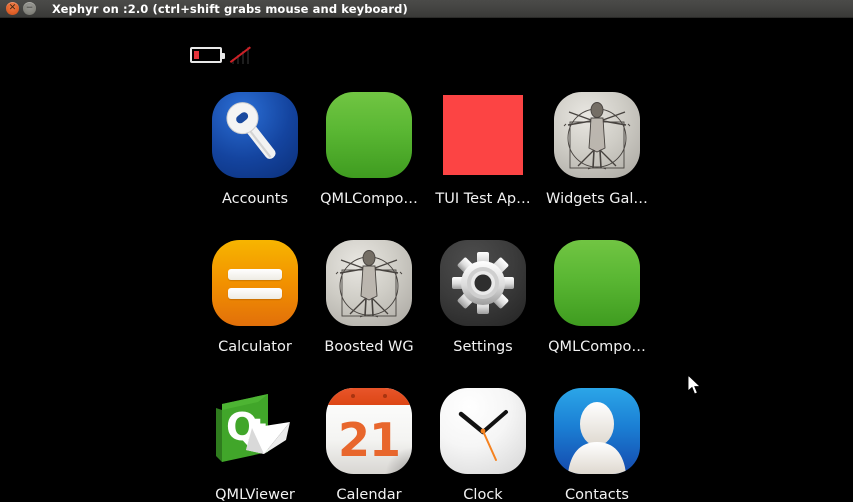 The image size is (853, 502). I want to click on qt-logo-icon: Q t, so click(255, 431).